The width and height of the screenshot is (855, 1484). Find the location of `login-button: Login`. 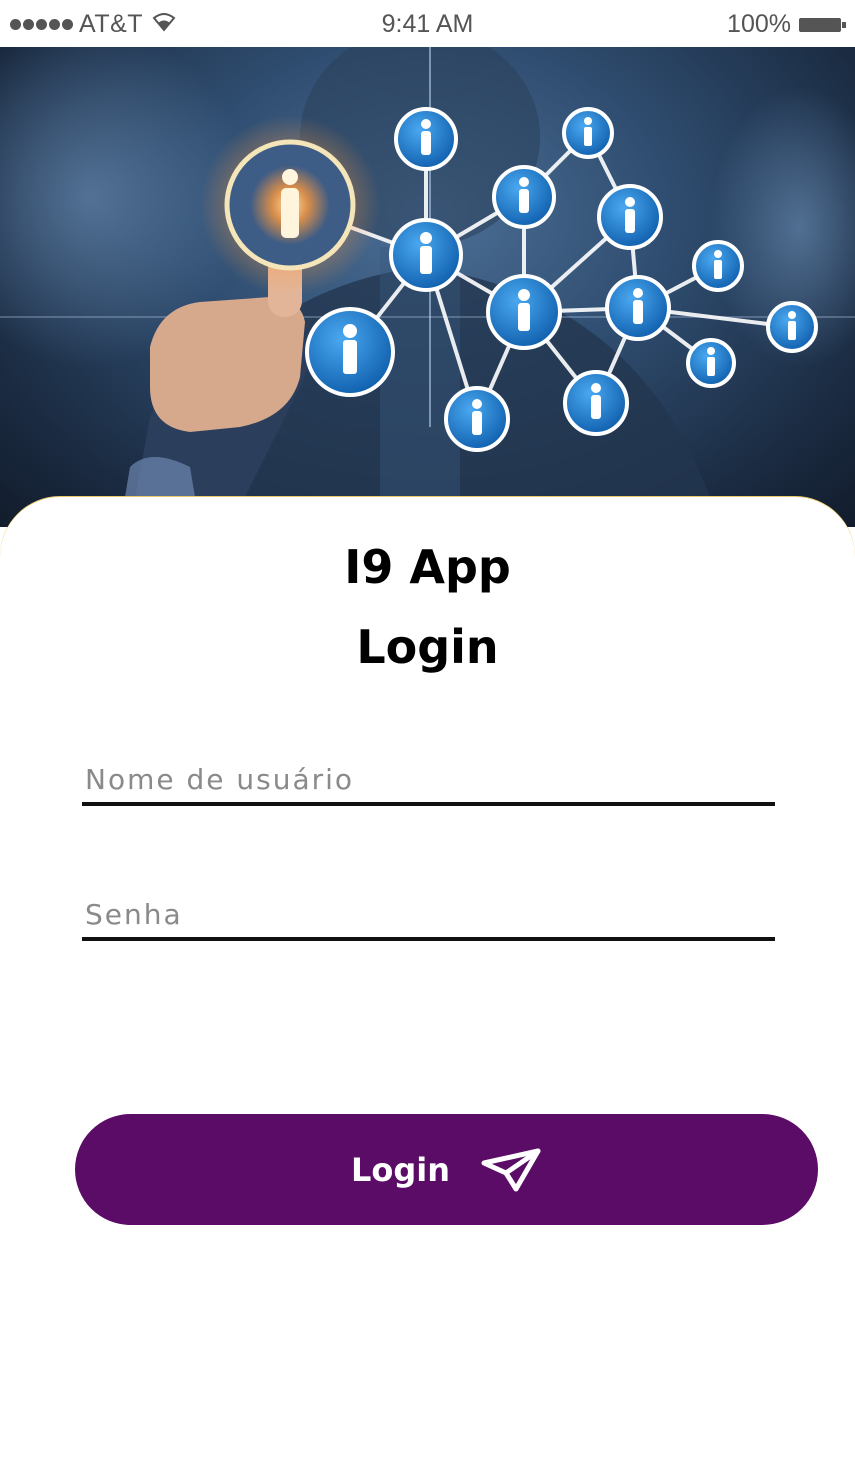

login-button: Login is located at coordinates (446, 1169).